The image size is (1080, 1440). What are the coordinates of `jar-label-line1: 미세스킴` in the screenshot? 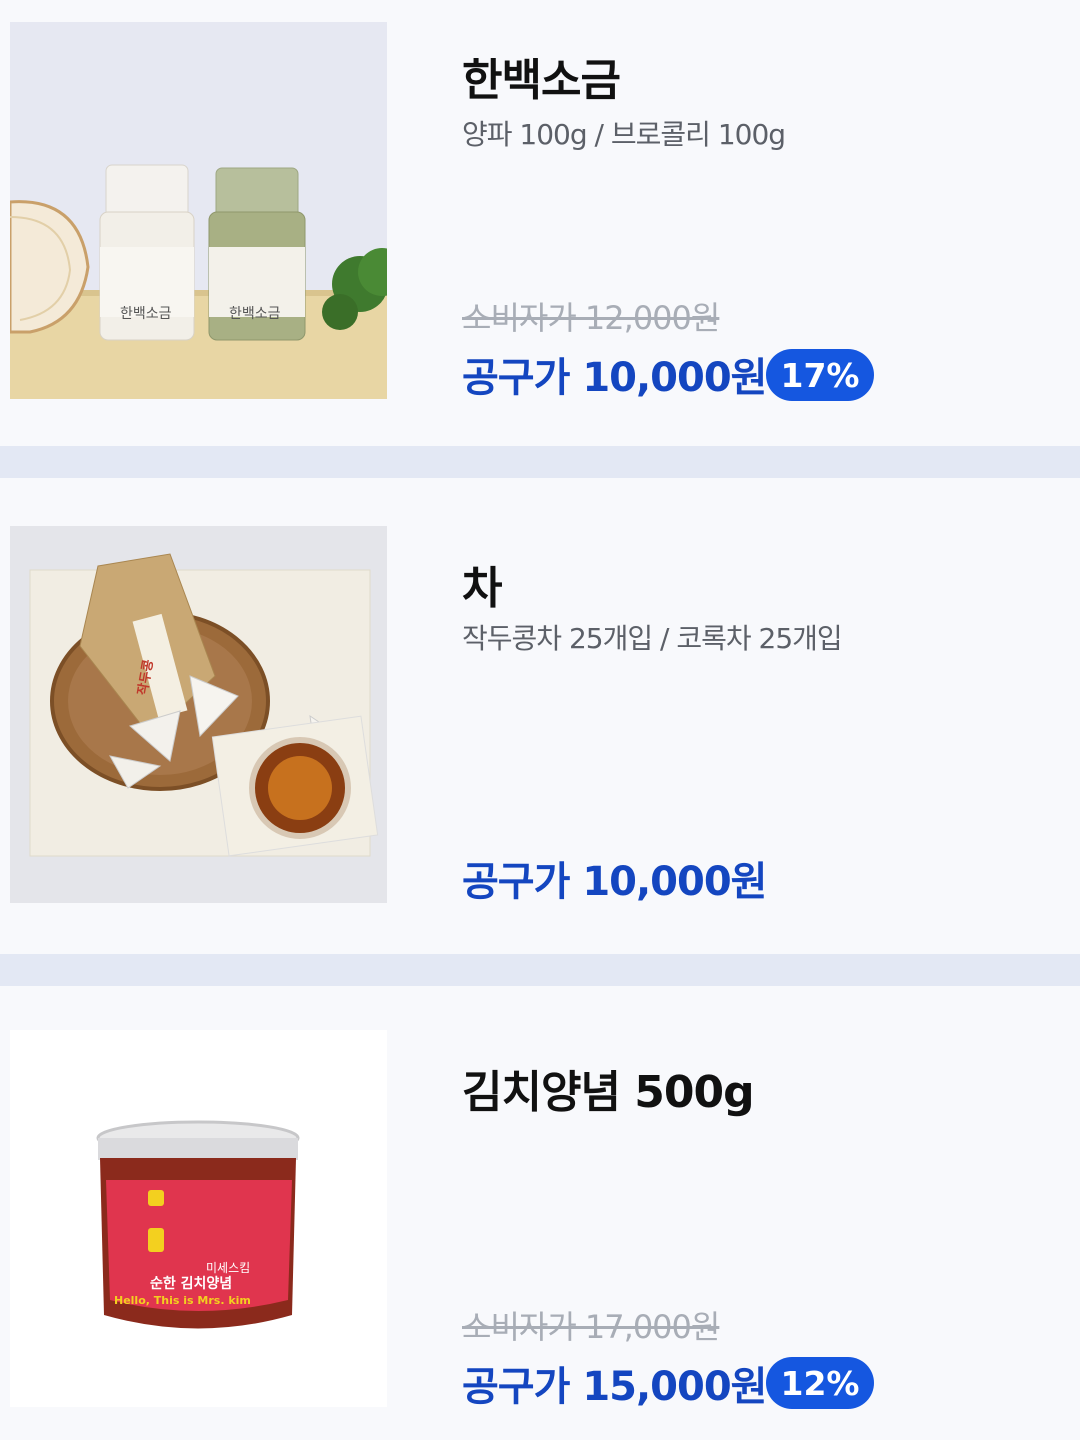 It's located at (228, 1268).